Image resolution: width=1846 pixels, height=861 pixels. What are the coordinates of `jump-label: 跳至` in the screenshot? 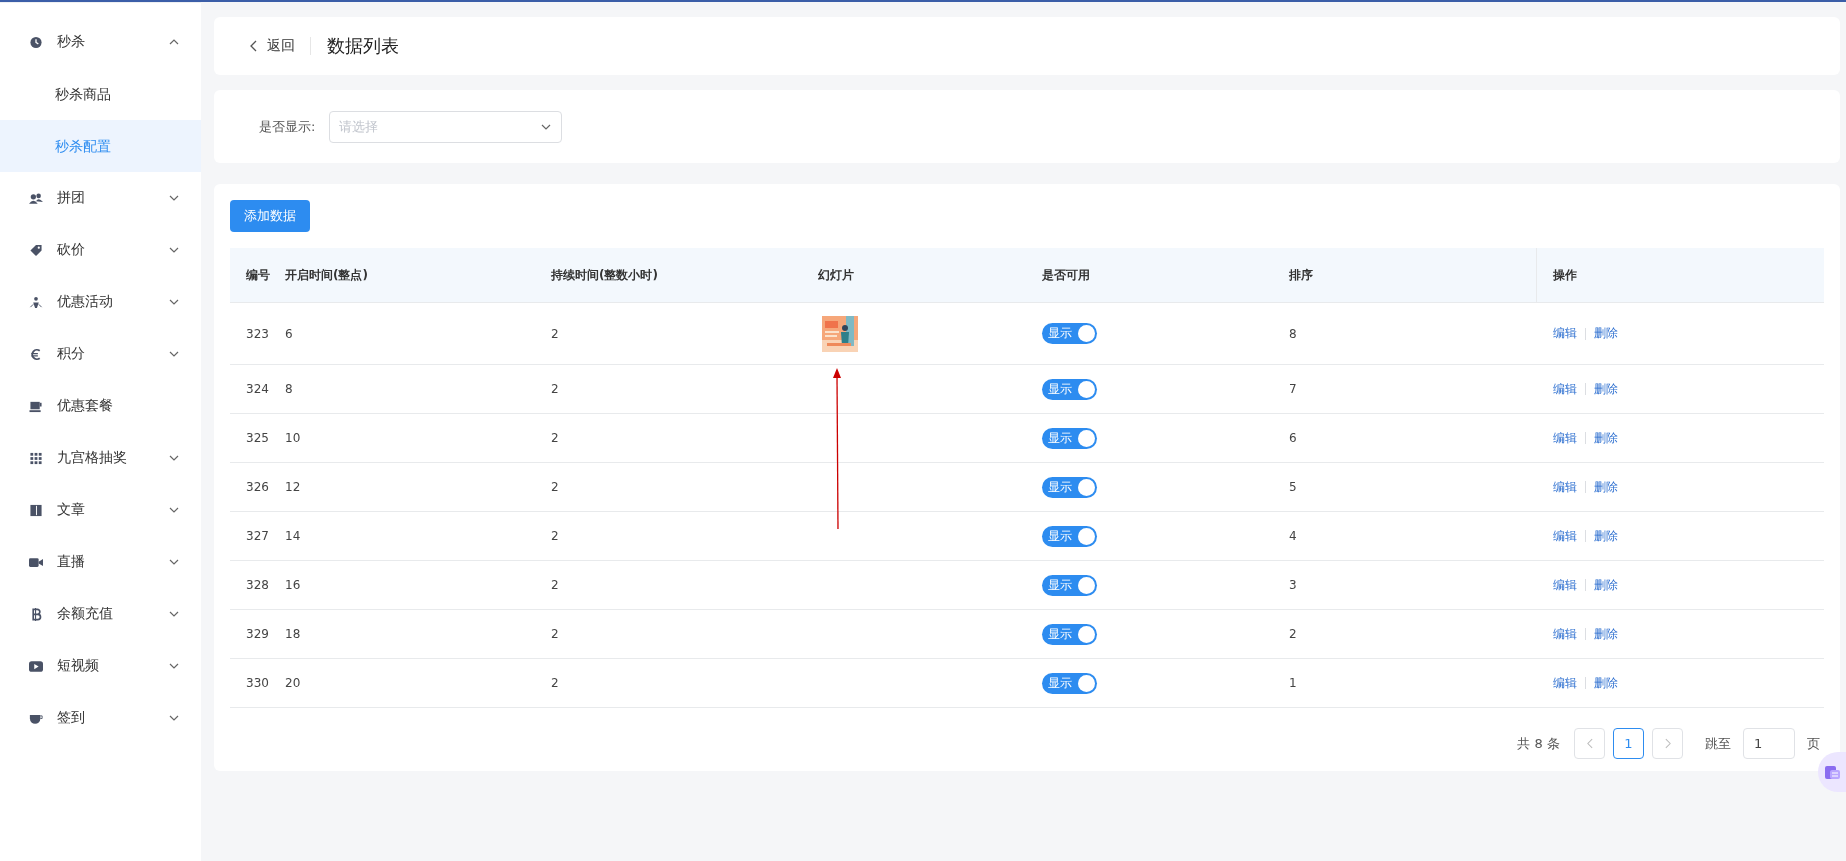 It's located at (1718, 743).